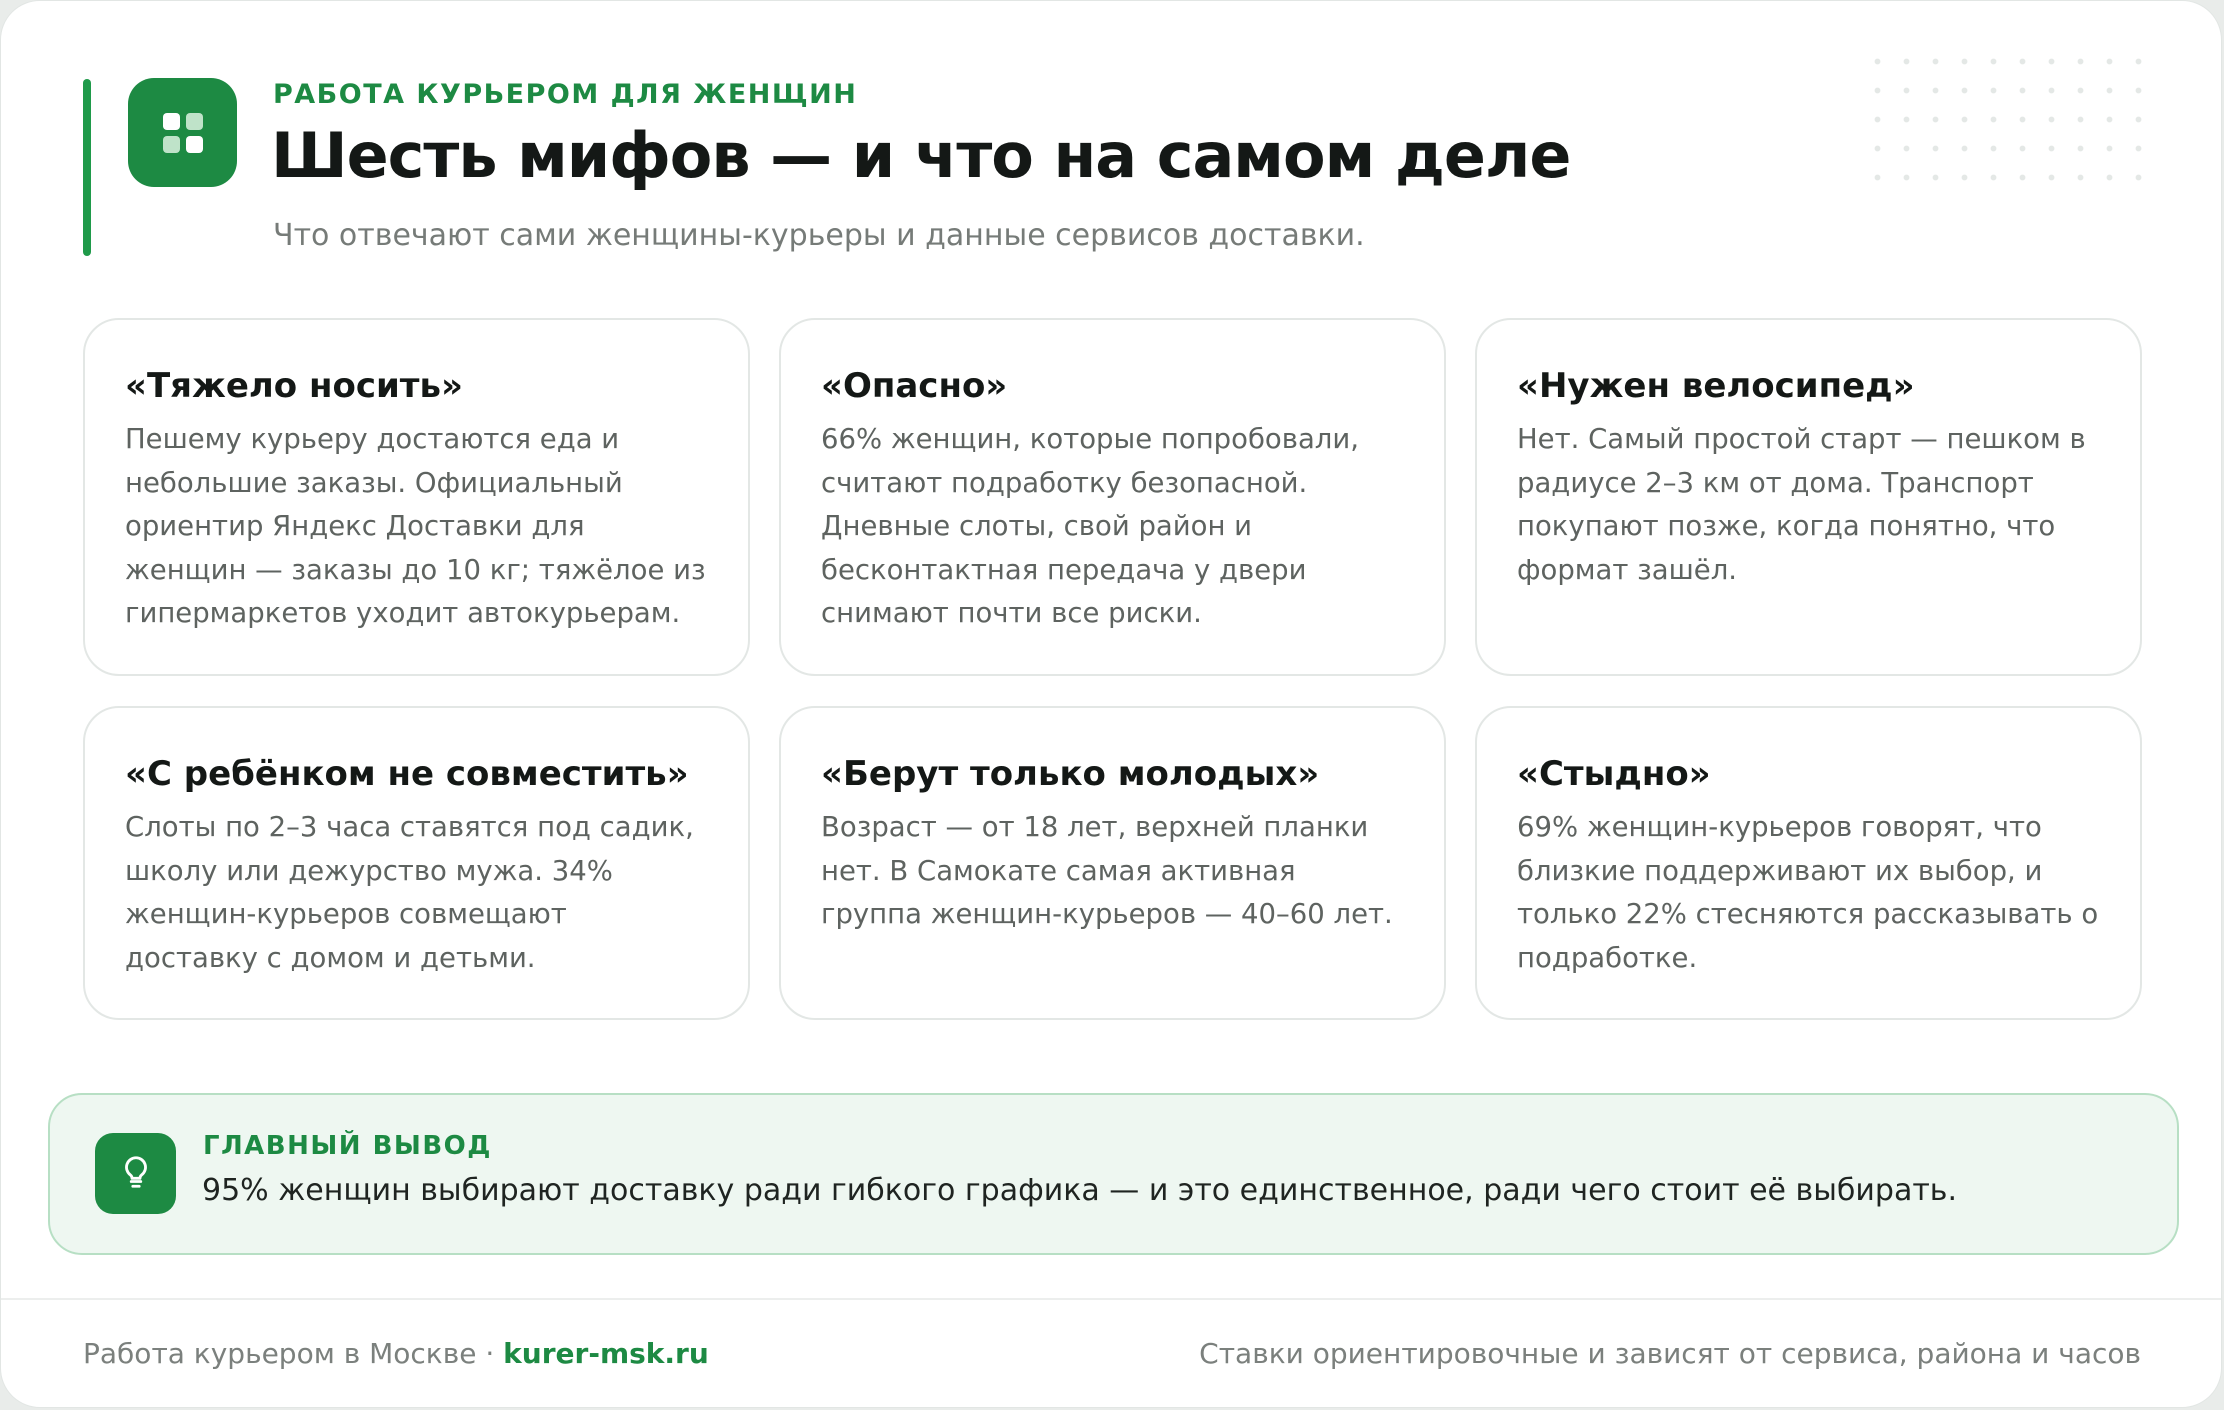  I want to click on footer-left: Работа курьером в Москве · kurer-msk.ru, so click(396, 1353).